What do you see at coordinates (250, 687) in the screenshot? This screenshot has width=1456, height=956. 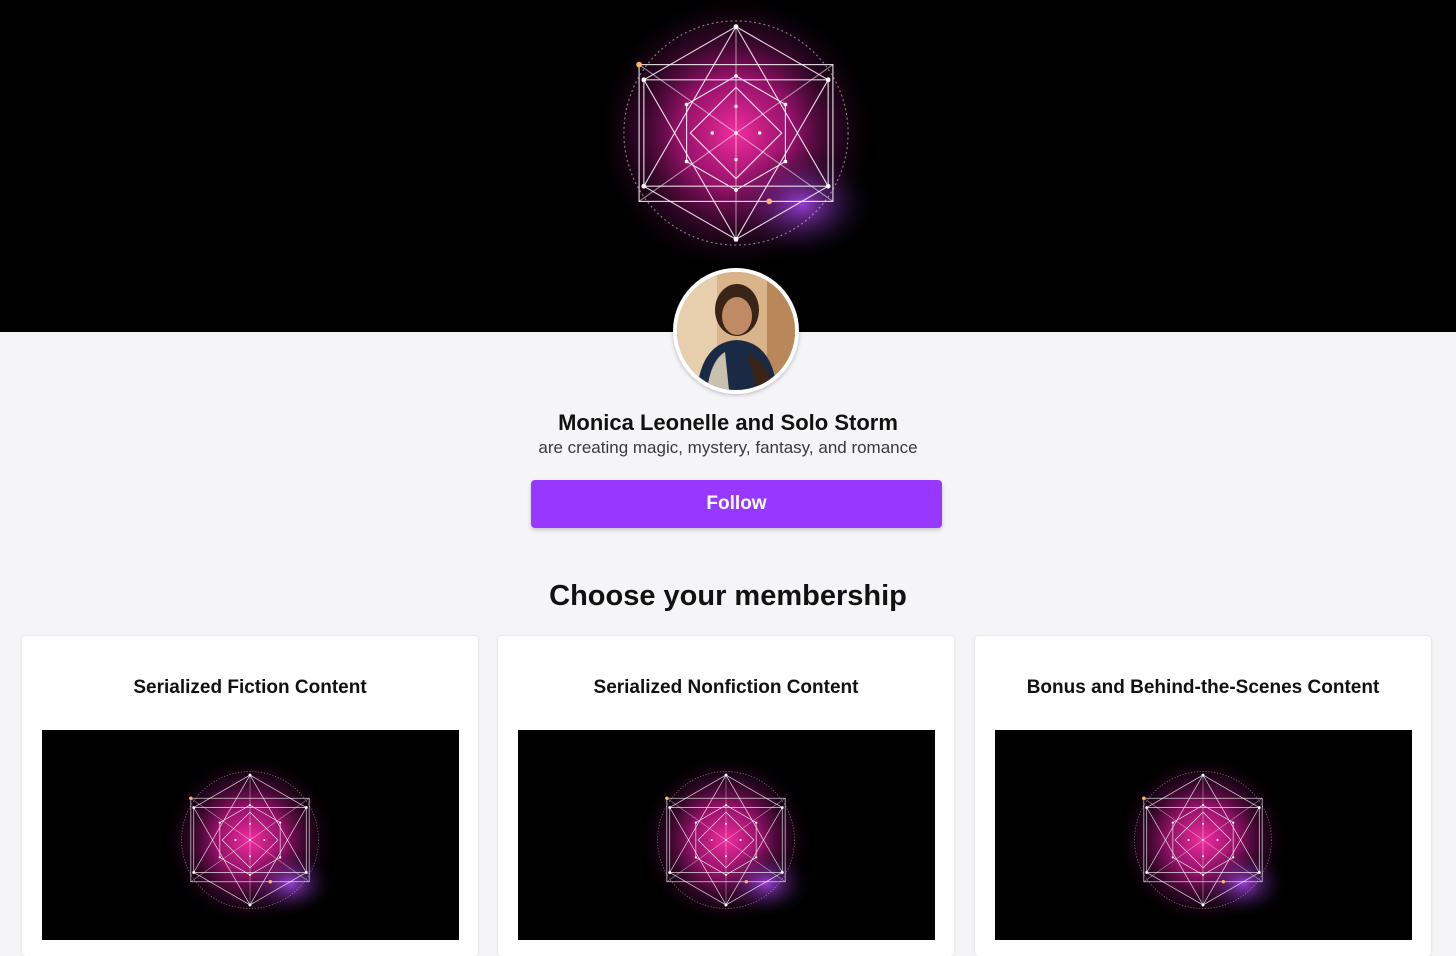 I see `tier-title: Serialized Fiction Content` at bounding box center [250, 687].